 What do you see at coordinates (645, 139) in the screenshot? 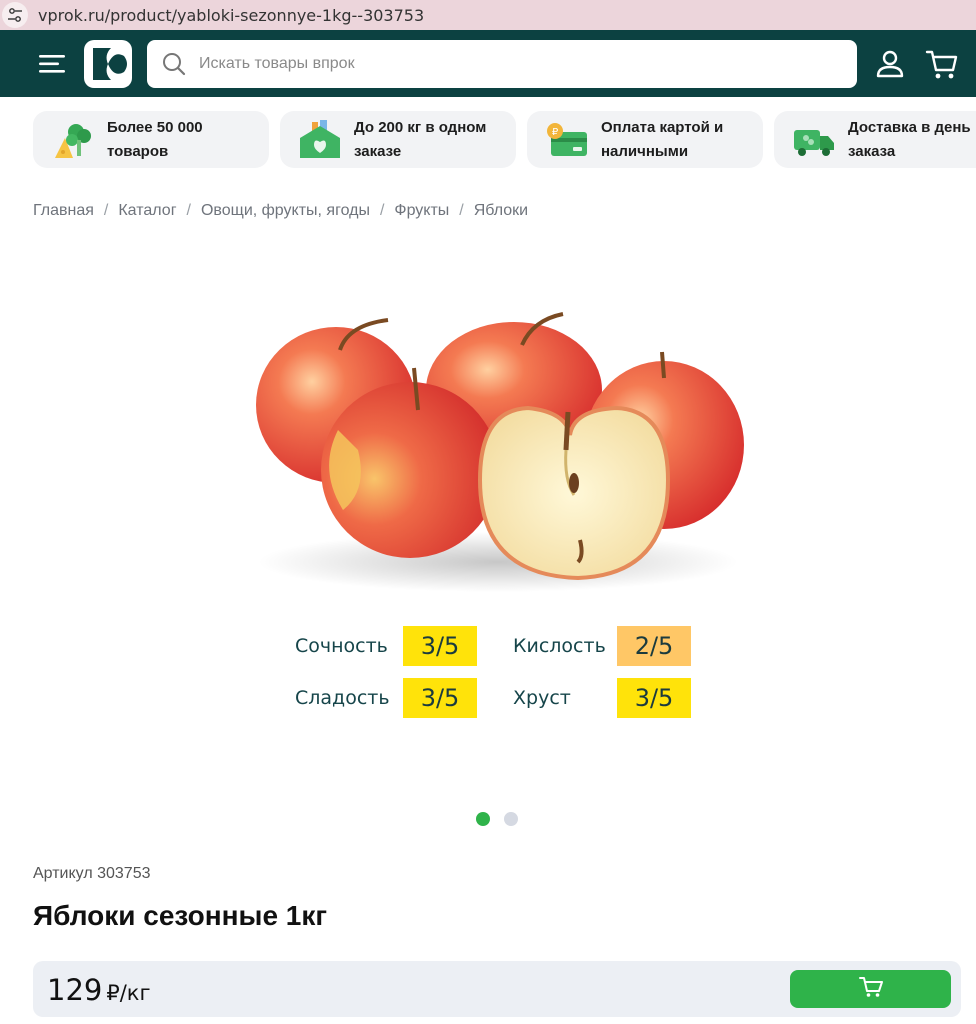
I see `feature-item-payment: ₽ Оплата картой и наличными` at bounding box center [645, 139].